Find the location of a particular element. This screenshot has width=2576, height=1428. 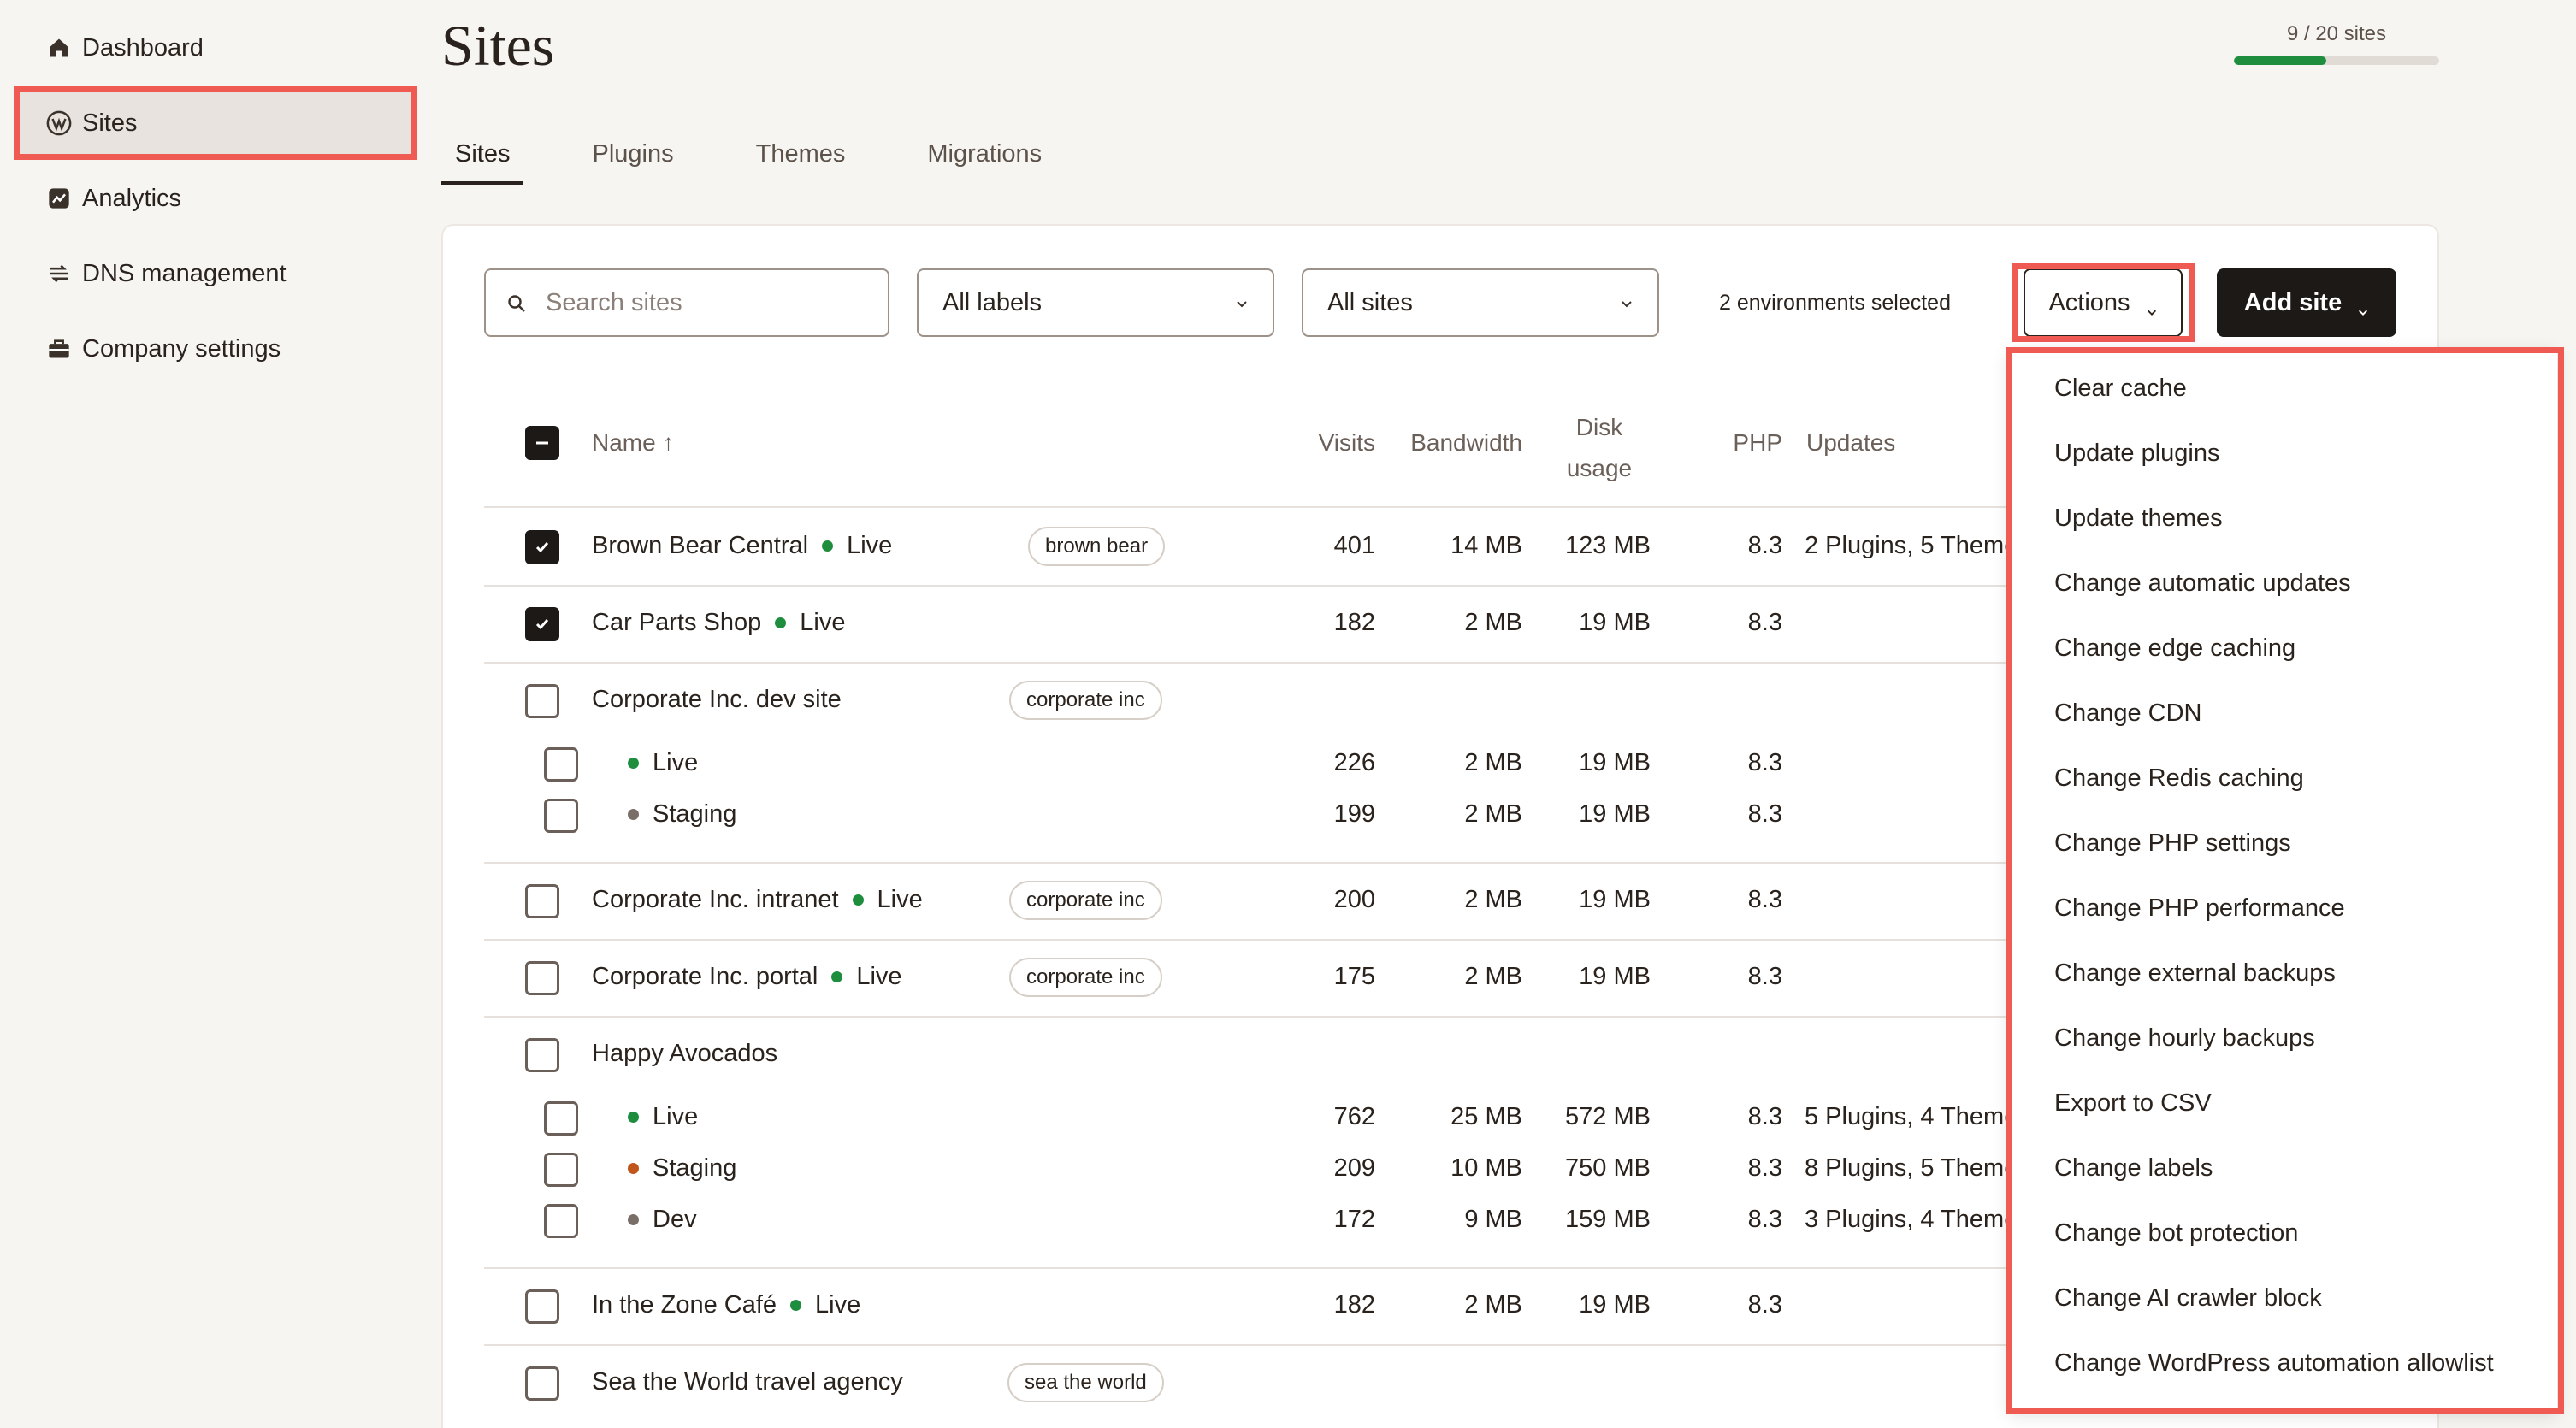

bandwidth-cell: 10 MB is located at coordinates (1486, 1168).